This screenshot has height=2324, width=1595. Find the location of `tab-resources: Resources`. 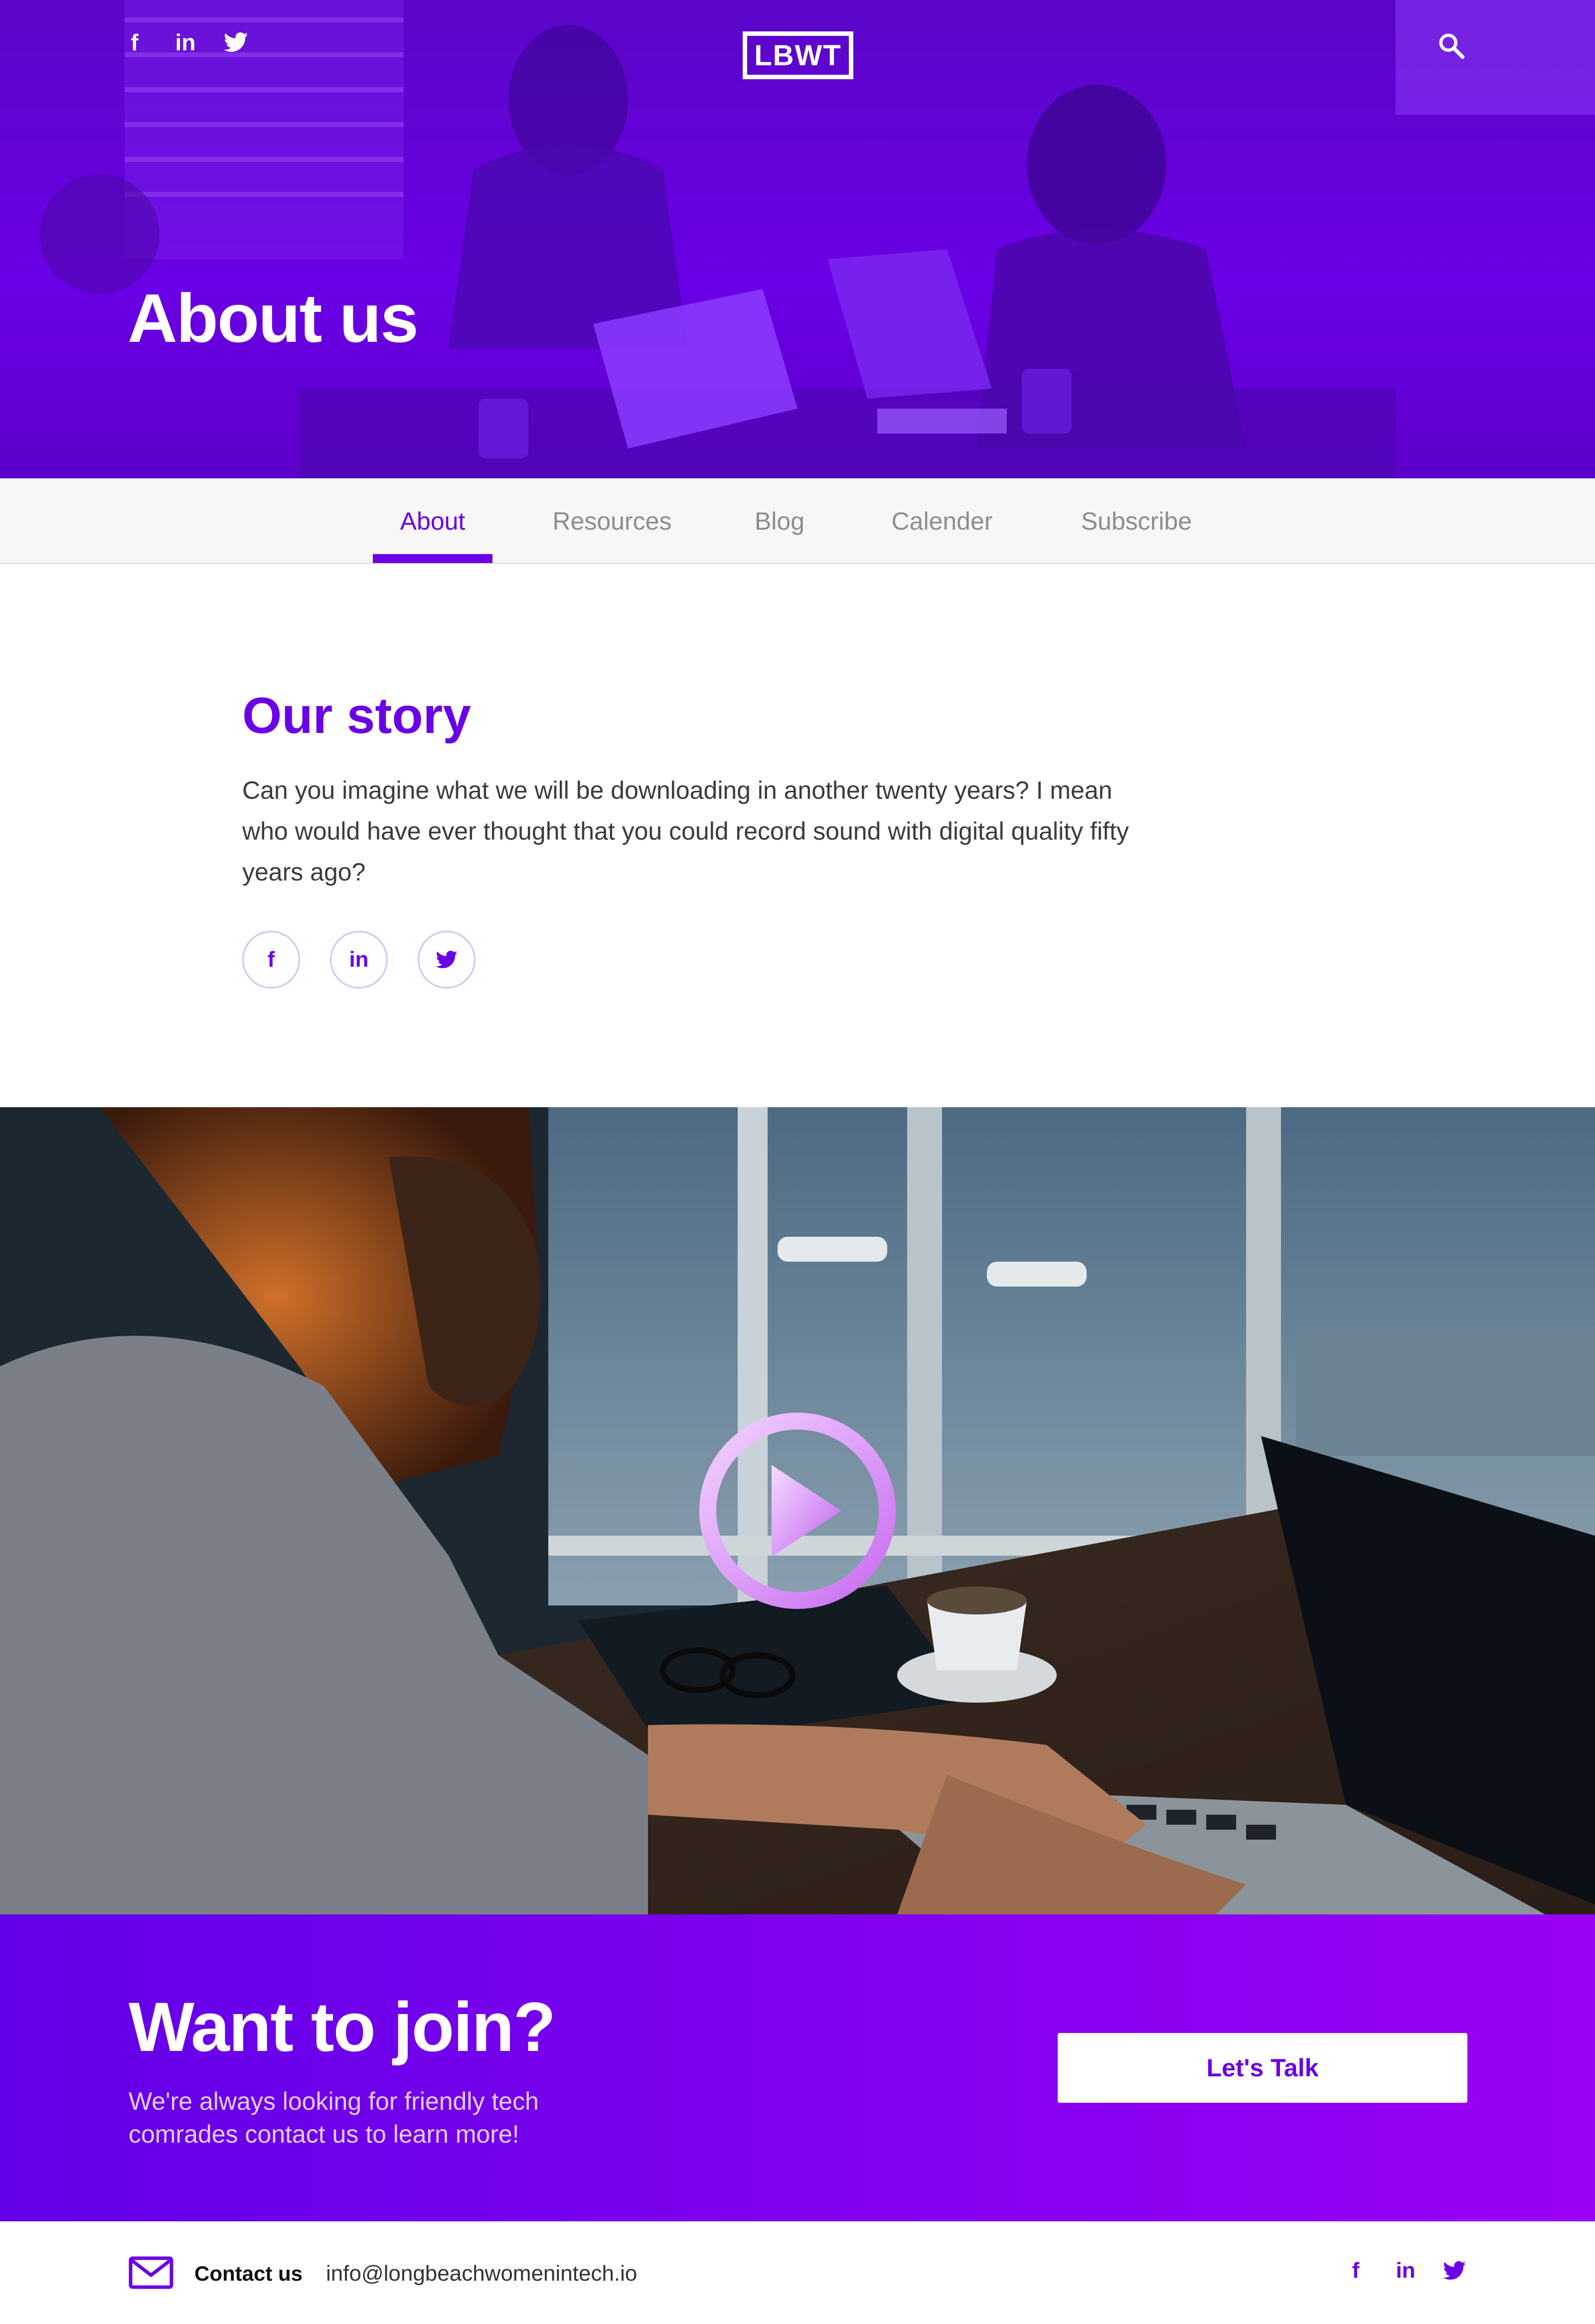

tab-resources: Resources is located at coordinates (612, 521).